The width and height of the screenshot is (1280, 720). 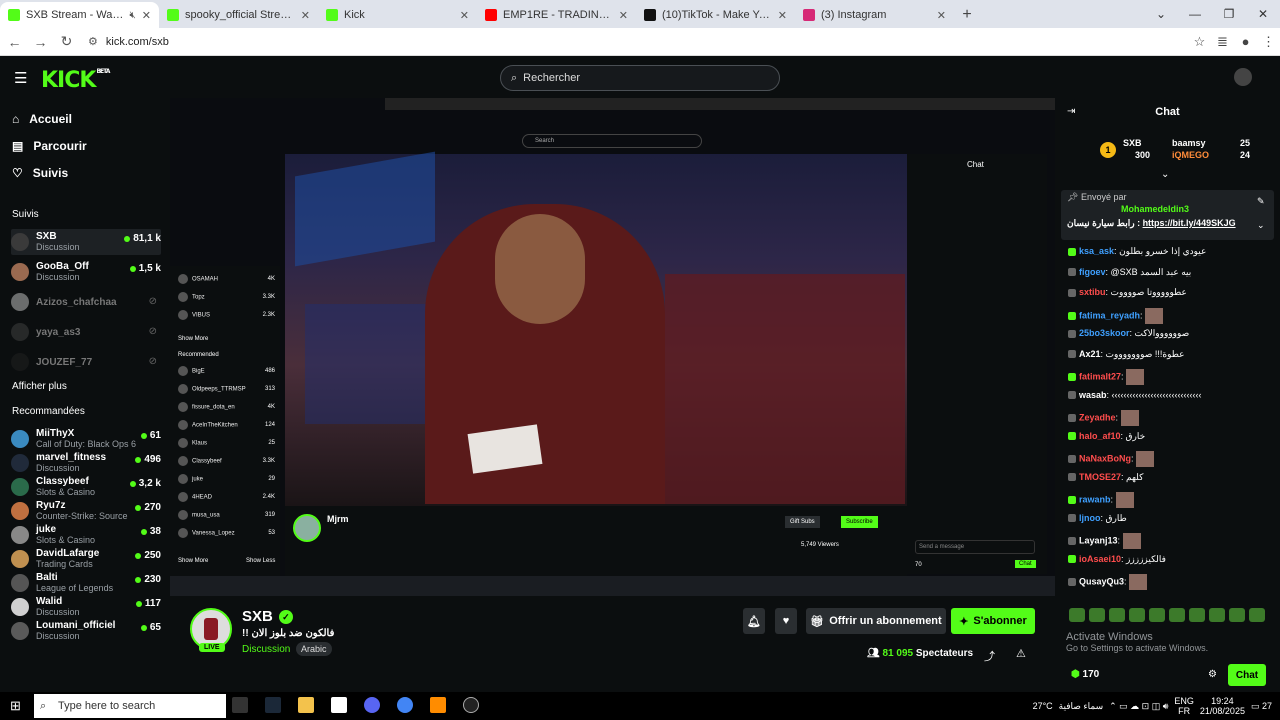 What do you see at coordinates (40, 42) in the screenshot?
I see `forward-icon: →` at bounding box center [40, 42].